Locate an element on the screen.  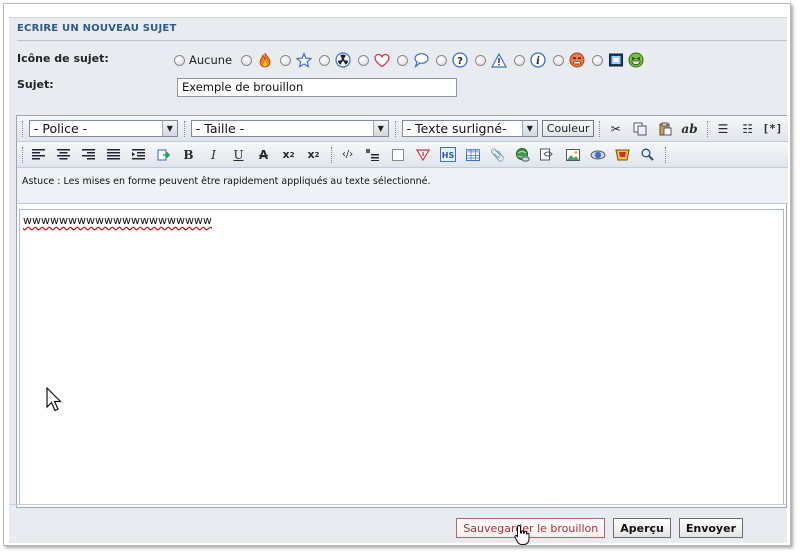
section-heading: ECRIRE UN NOUVEAU SUJET is located at coordinates (402, 32).